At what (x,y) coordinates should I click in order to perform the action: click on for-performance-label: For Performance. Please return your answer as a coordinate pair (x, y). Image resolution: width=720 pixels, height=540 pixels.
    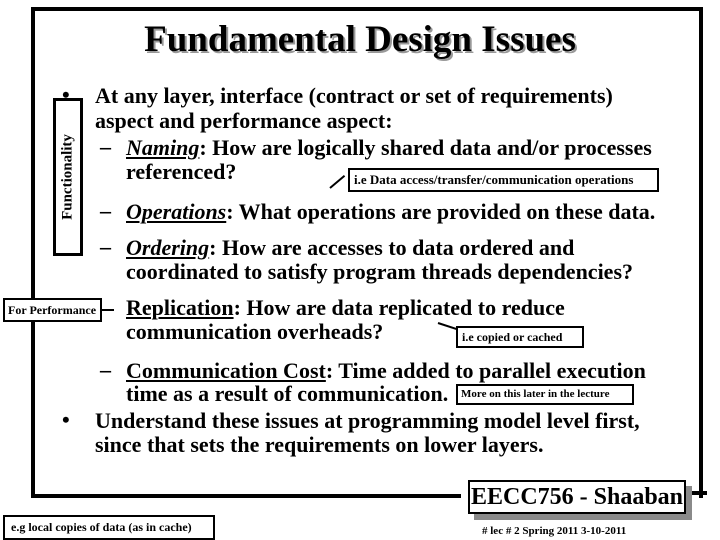
    Looking at the image, I should click on (52, 310).